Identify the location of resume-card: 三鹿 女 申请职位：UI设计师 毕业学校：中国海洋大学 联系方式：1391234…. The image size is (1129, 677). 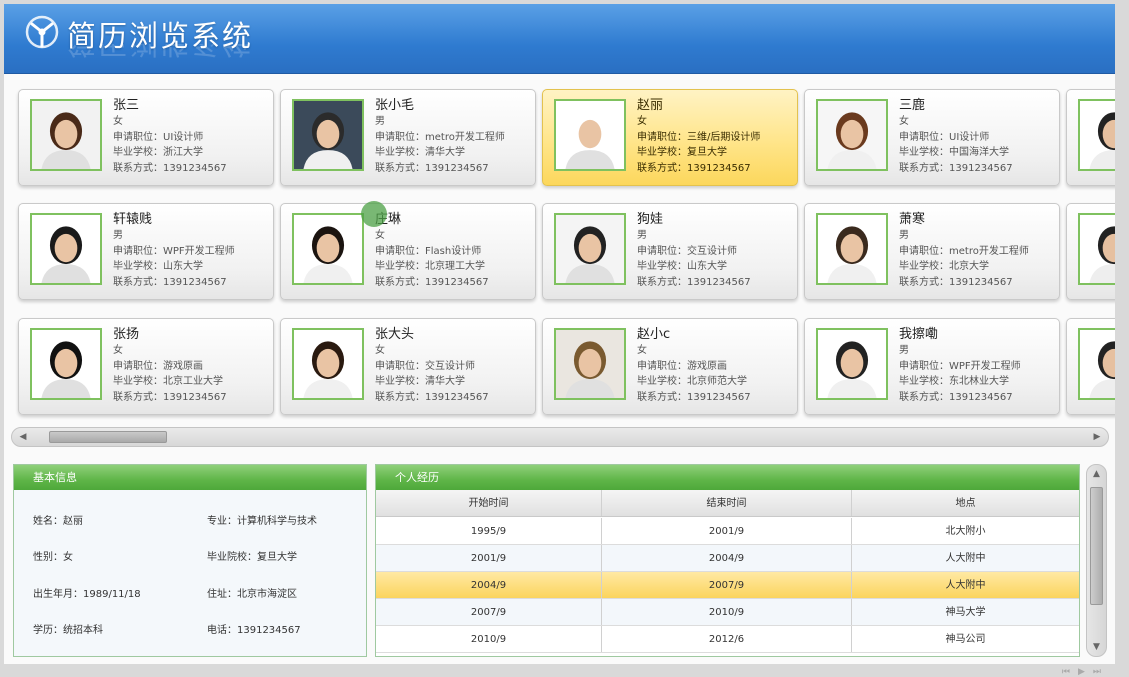
(932, 137).